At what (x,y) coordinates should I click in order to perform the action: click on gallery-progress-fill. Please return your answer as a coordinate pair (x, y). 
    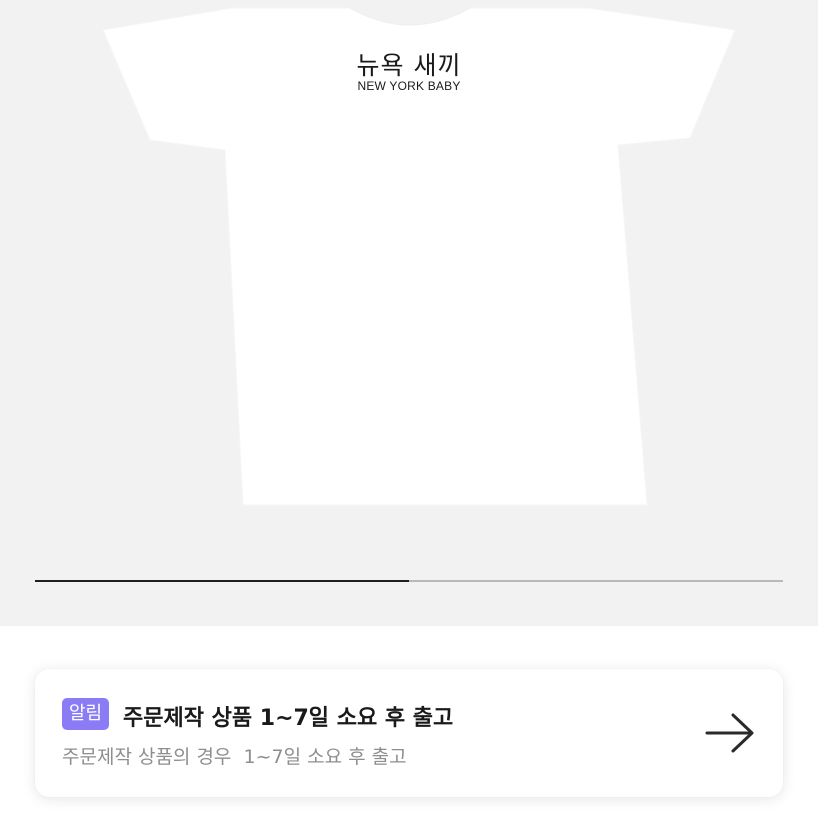
    Looking at the image, I should click on (222, 581).